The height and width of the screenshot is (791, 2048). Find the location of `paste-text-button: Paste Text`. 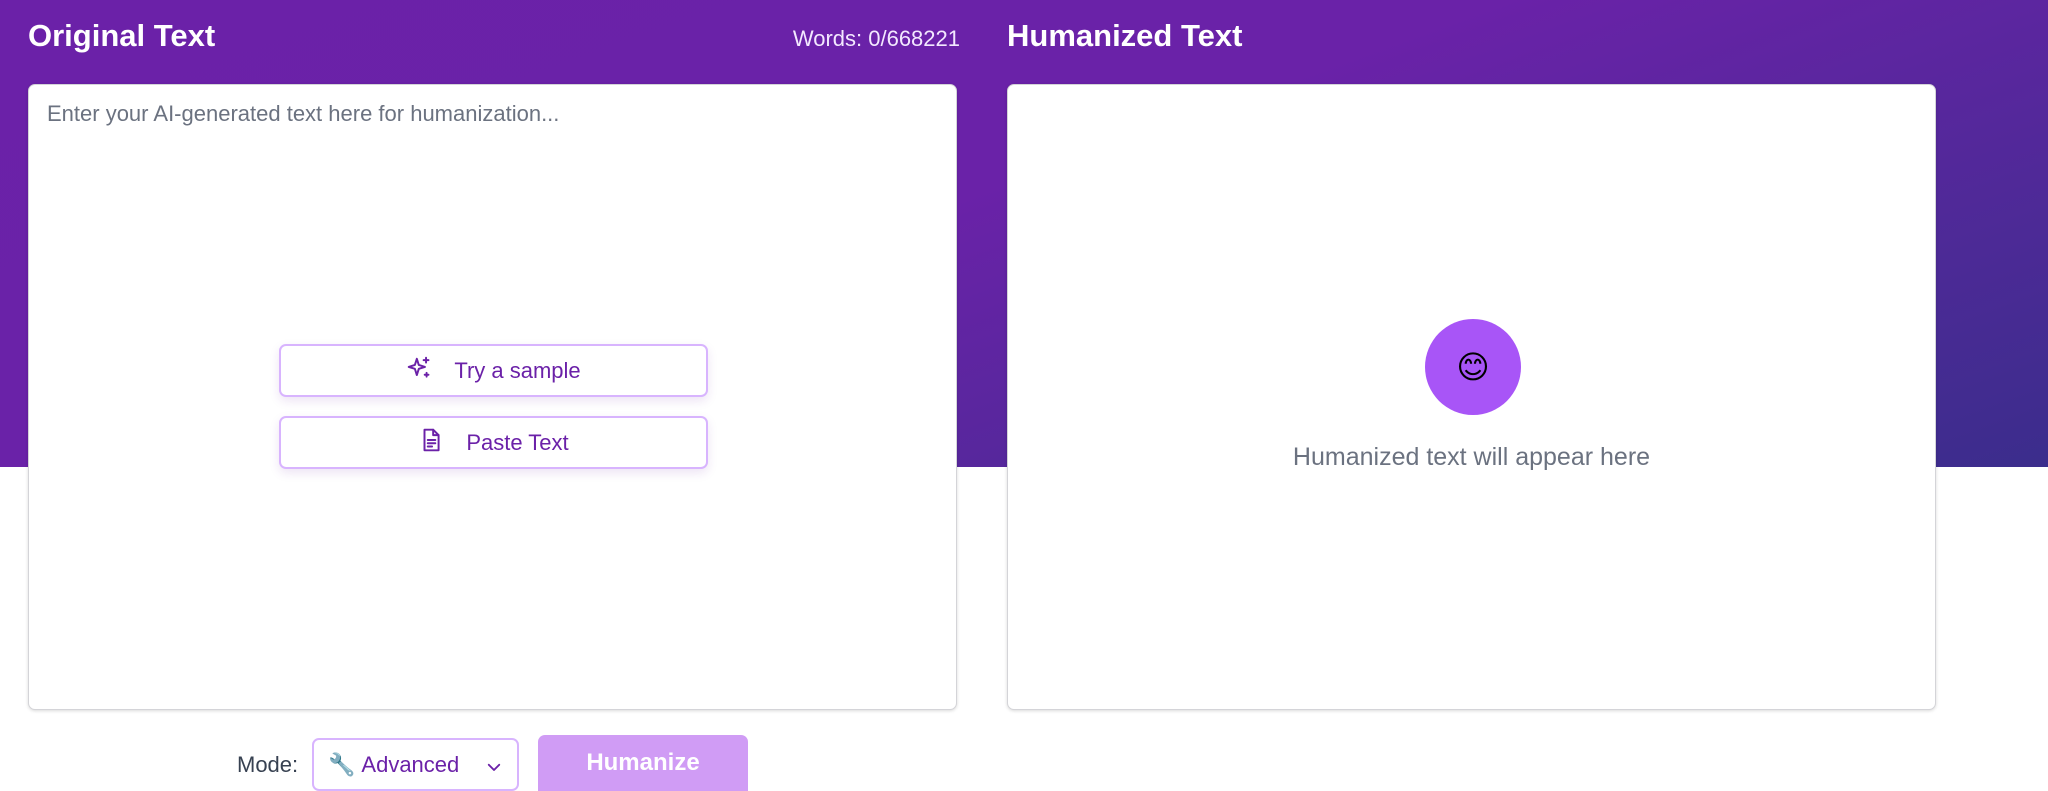

paste-text-button: Paste Text is located at coordinates (493, 442).